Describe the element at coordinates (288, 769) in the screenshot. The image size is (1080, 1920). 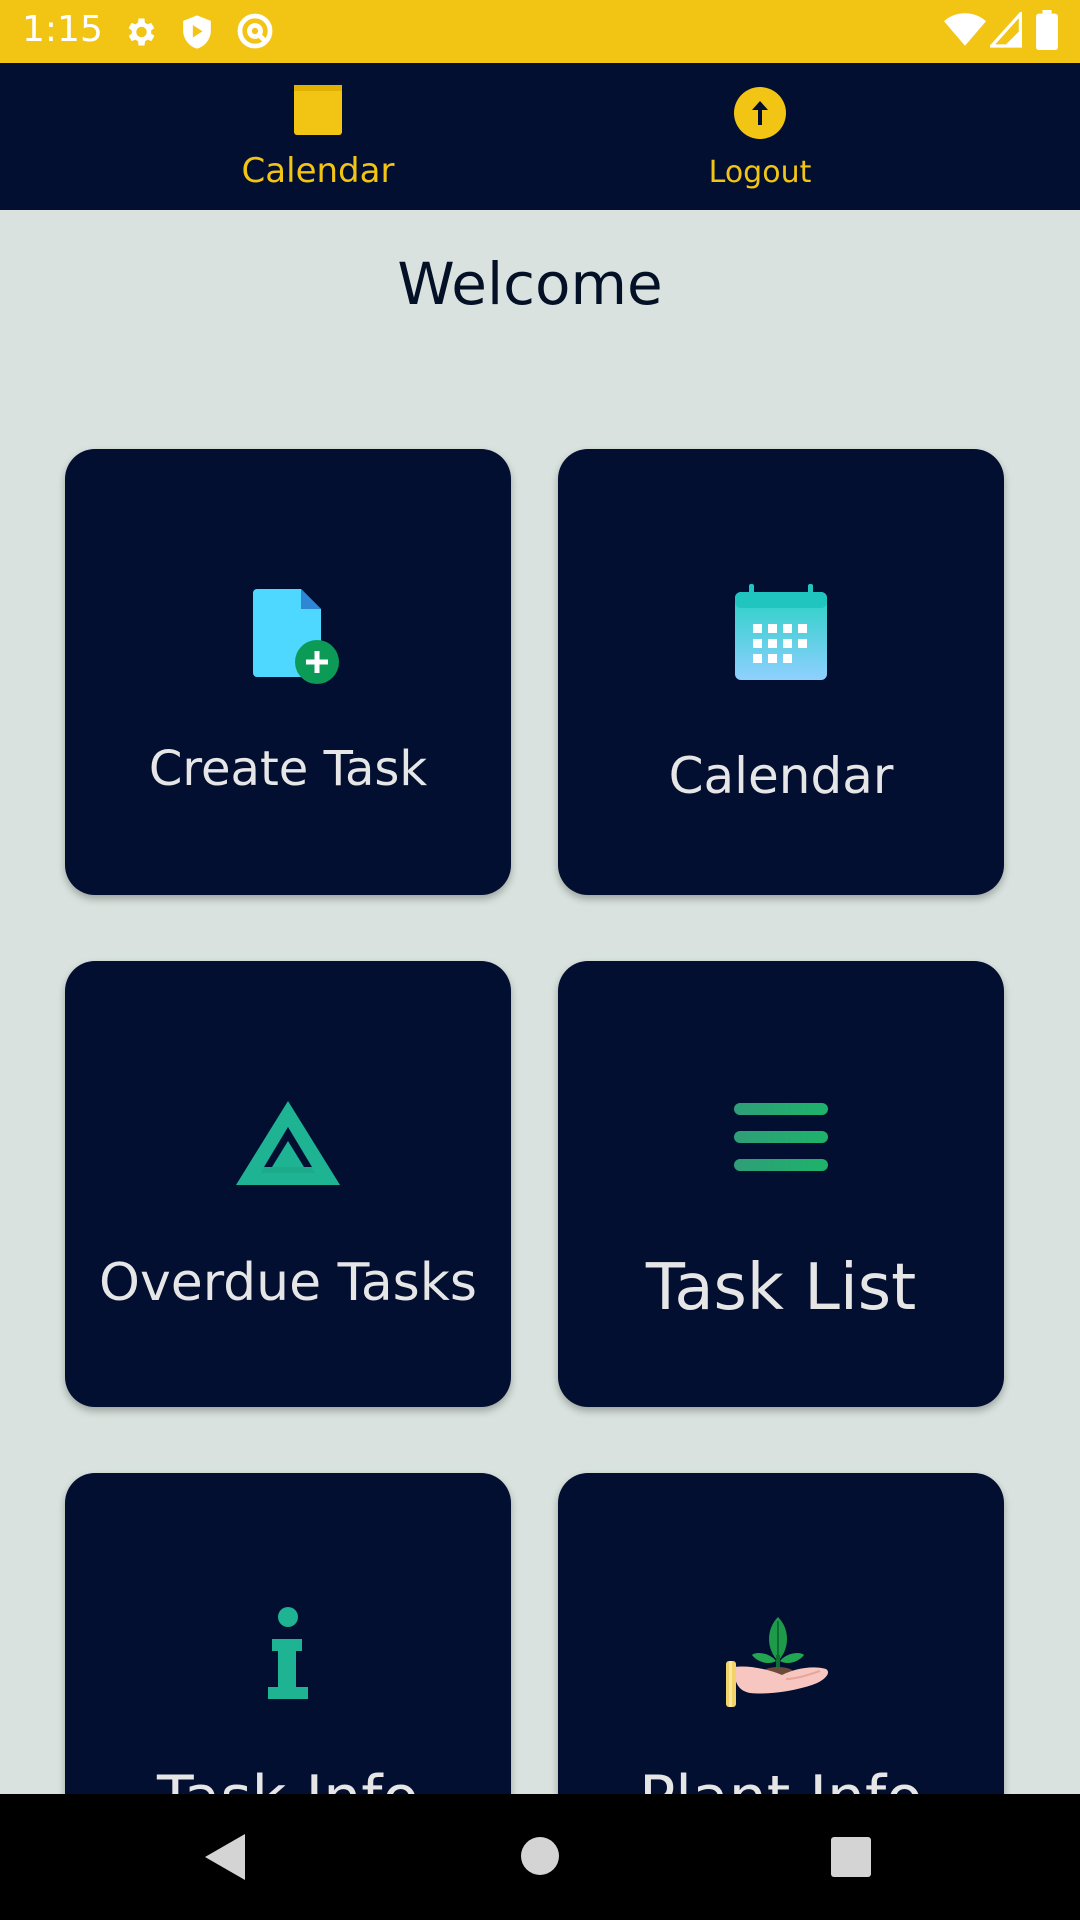
I see `create-task-label: Create Task` at that location.